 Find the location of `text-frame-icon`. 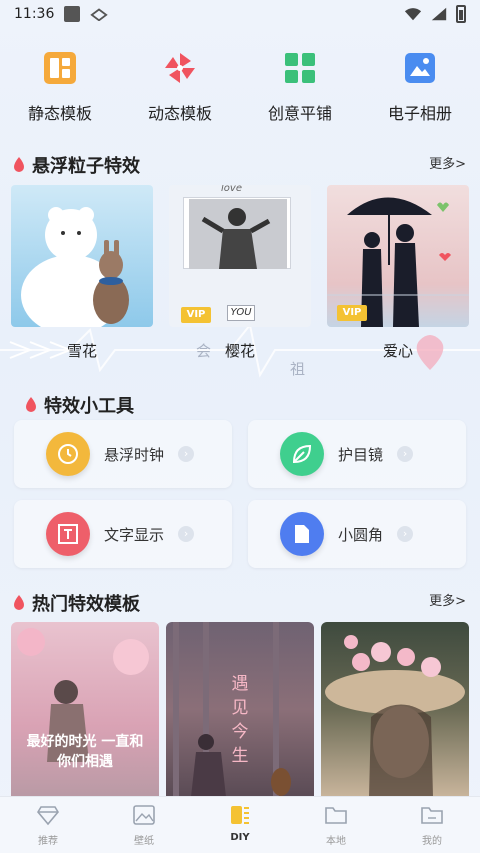

text-frame-icon is located at coordinates (68, 534).